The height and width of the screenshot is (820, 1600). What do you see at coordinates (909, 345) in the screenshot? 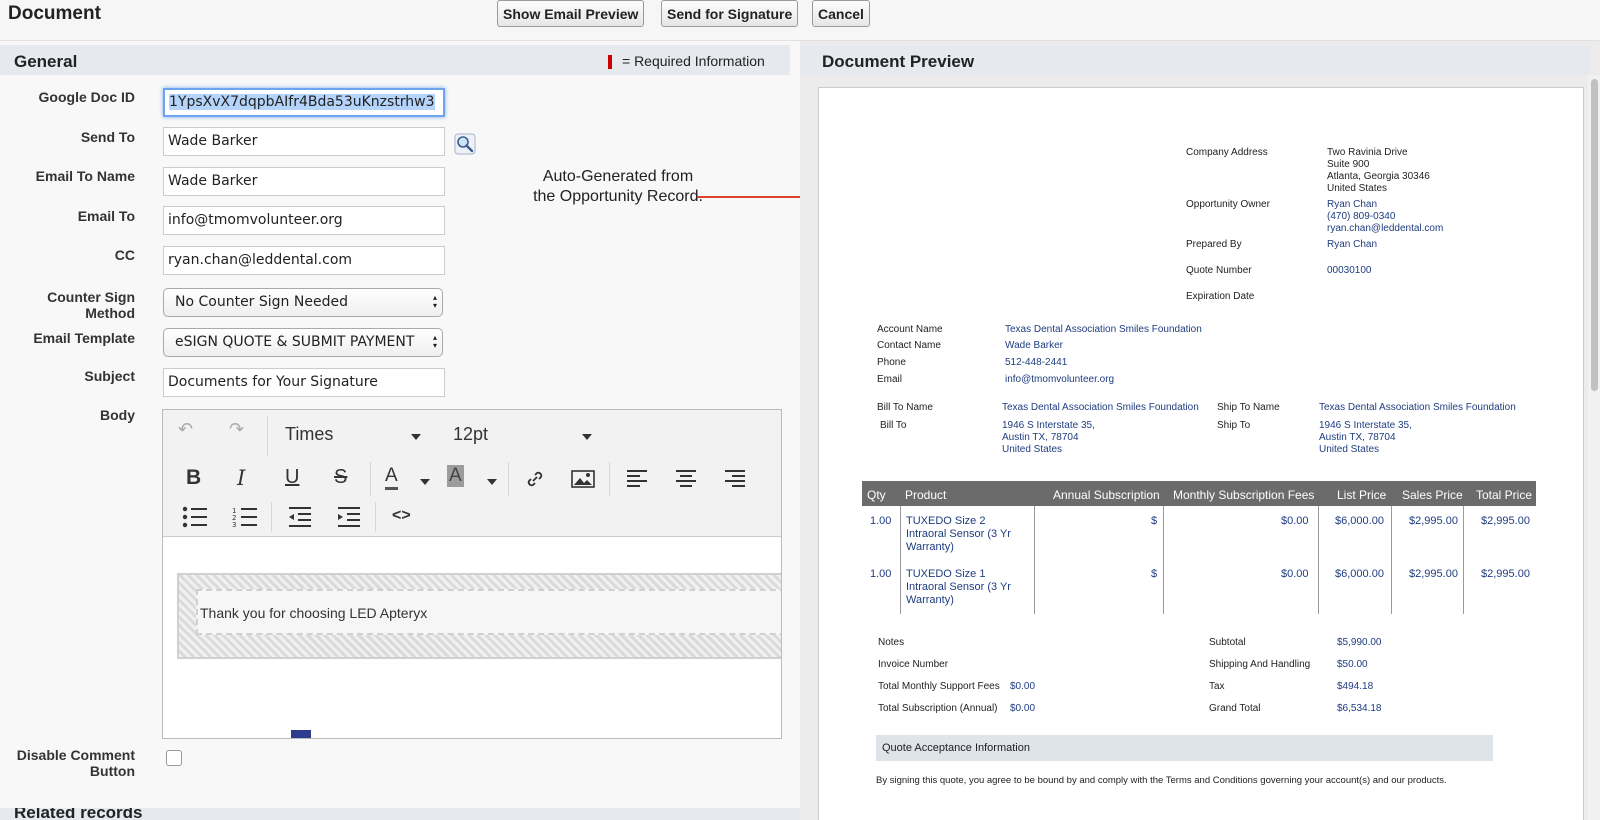
I see `contact-name-label: Contact Name` at bounding box center [909, 345].